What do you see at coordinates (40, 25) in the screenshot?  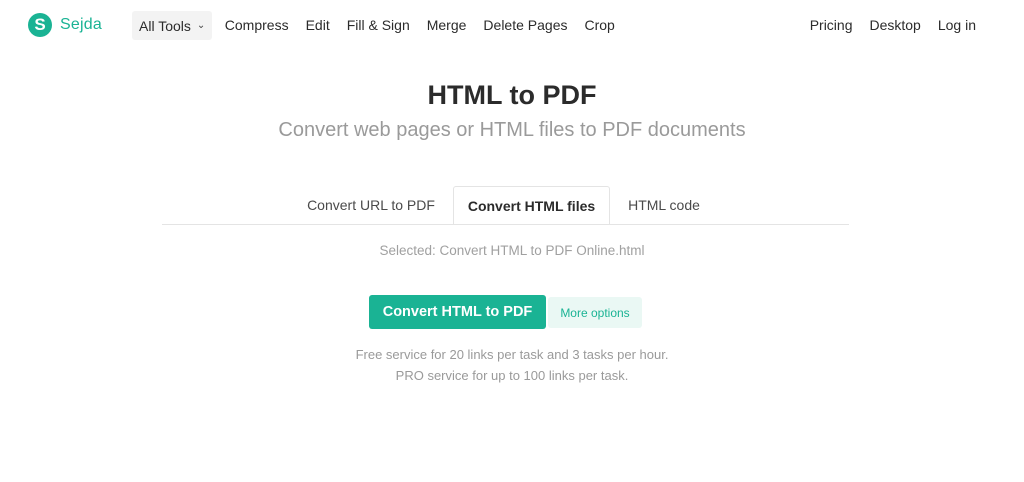 I see `logo-icon: S` at bounding box center [40, 25].